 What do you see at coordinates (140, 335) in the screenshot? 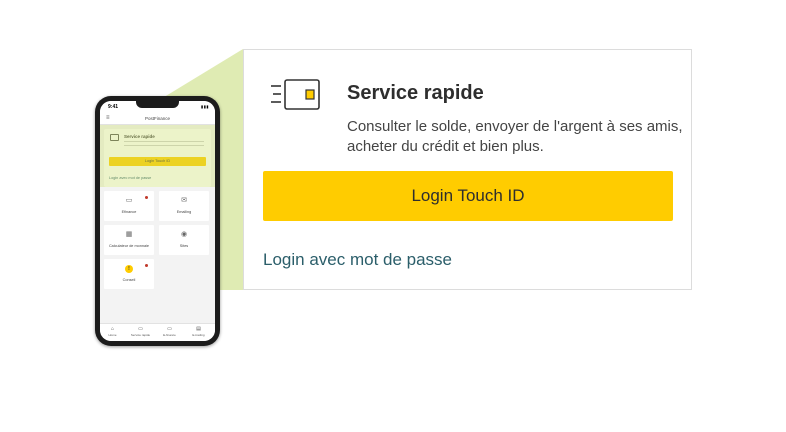
I see `tab-label: Service rapide` at bounding box center [140, 335].